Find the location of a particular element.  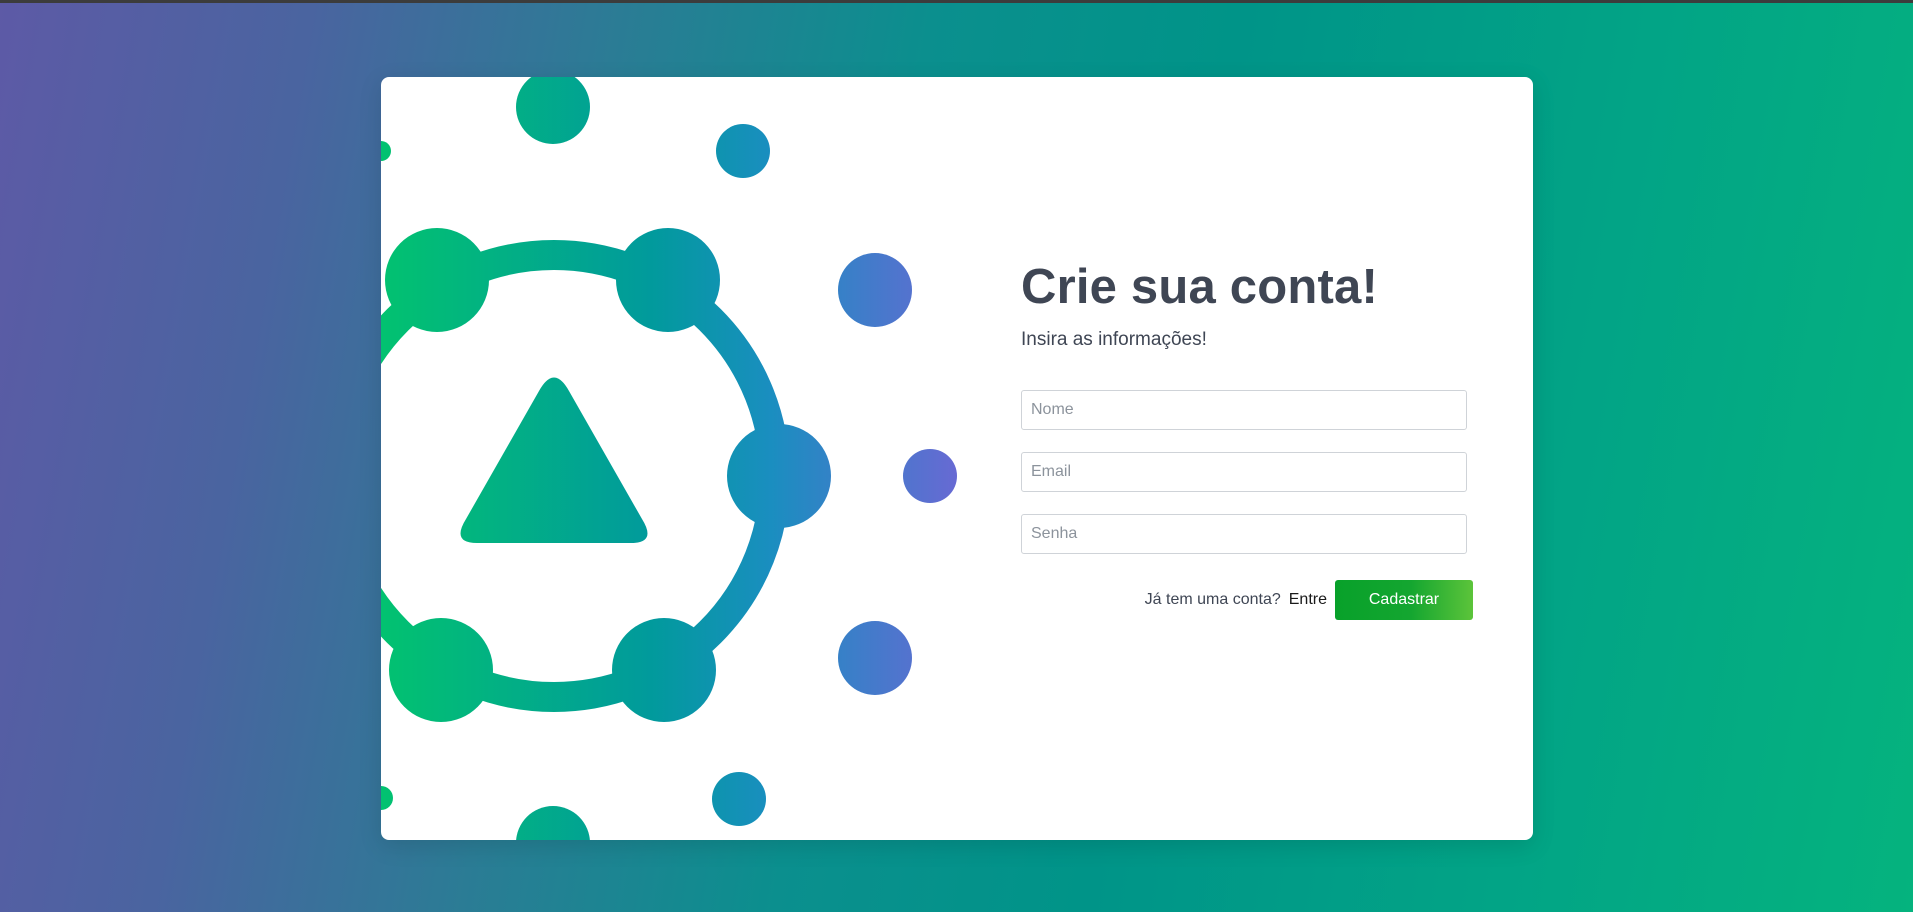

login-prompt-text: Já tem uma conta? is located at coordinates (1212, 599).